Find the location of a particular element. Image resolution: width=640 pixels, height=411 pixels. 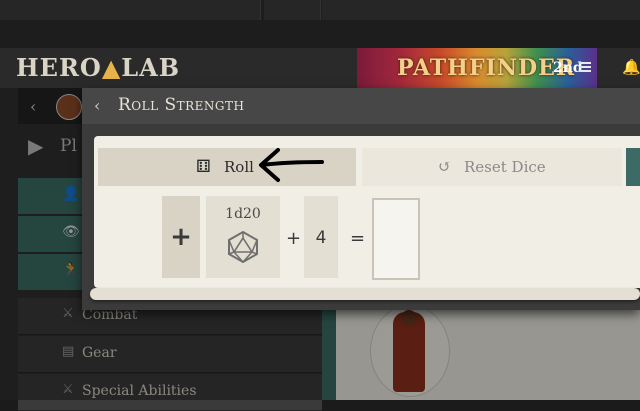

backpack-icon: ▤ is located at coordinates (68, 351).